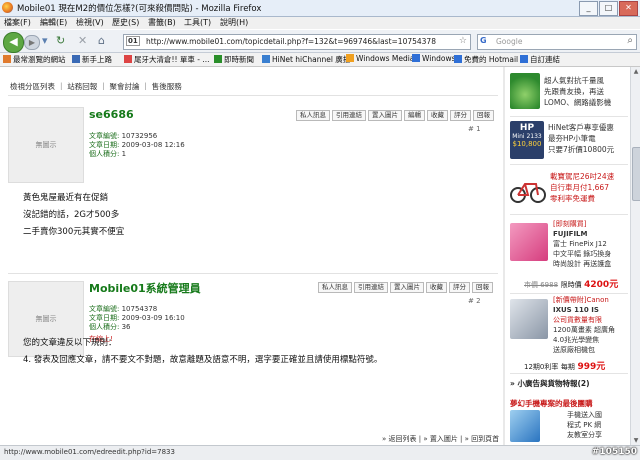  What do you see at coordinates (145, 288) in the screenshot?
I see `post-author: Mobile01系統管理員` at bounding box center [145, 288].